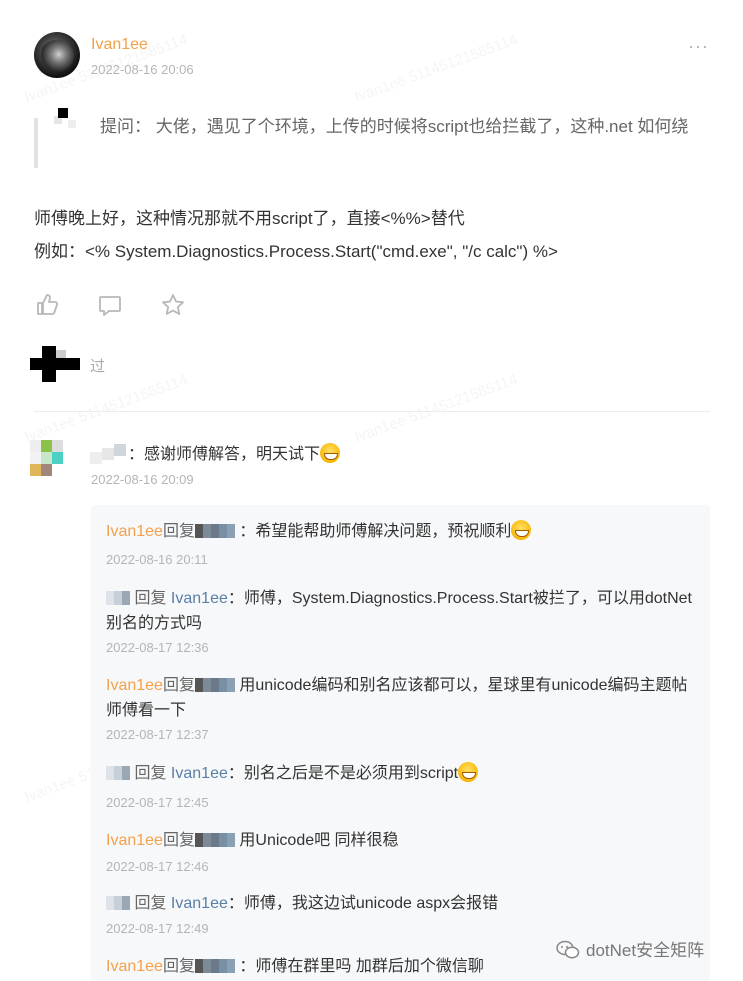 The image size is (743, 981). I want to click on reply-text: ：希望能帮助师傅解决问题，预祝顺利, so click(375, 531).